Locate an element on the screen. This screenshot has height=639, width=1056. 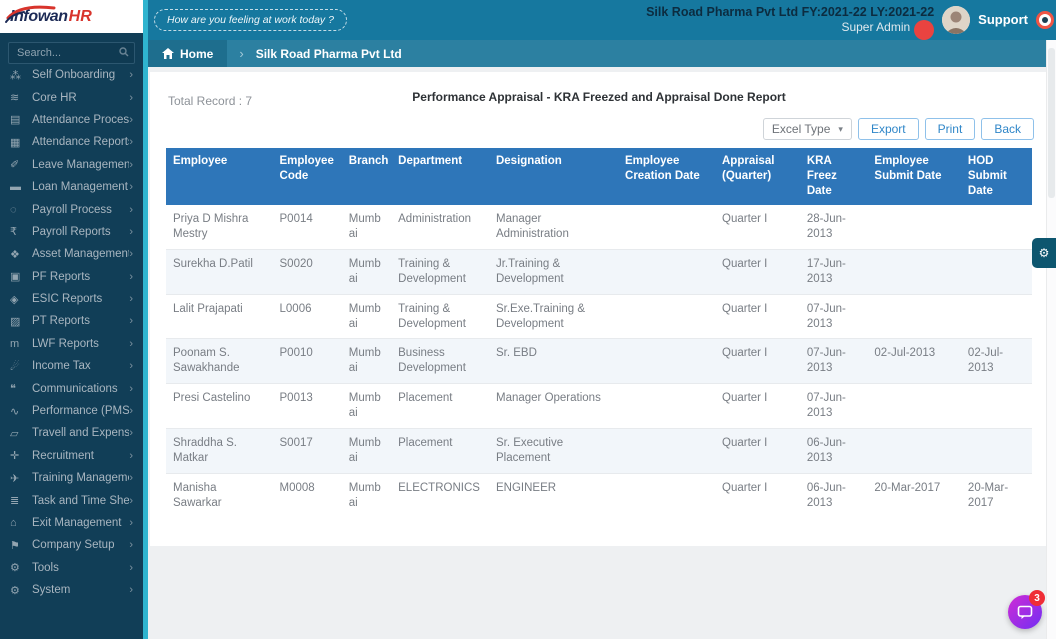
sidebar-search is located at coordinates (71, 53).